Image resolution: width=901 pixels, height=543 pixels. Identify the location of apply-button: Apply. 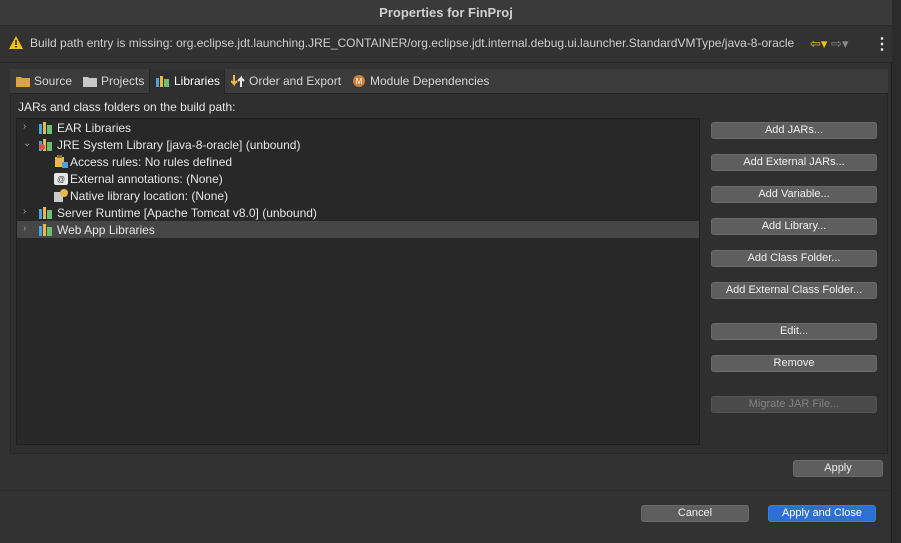
(838, 468).